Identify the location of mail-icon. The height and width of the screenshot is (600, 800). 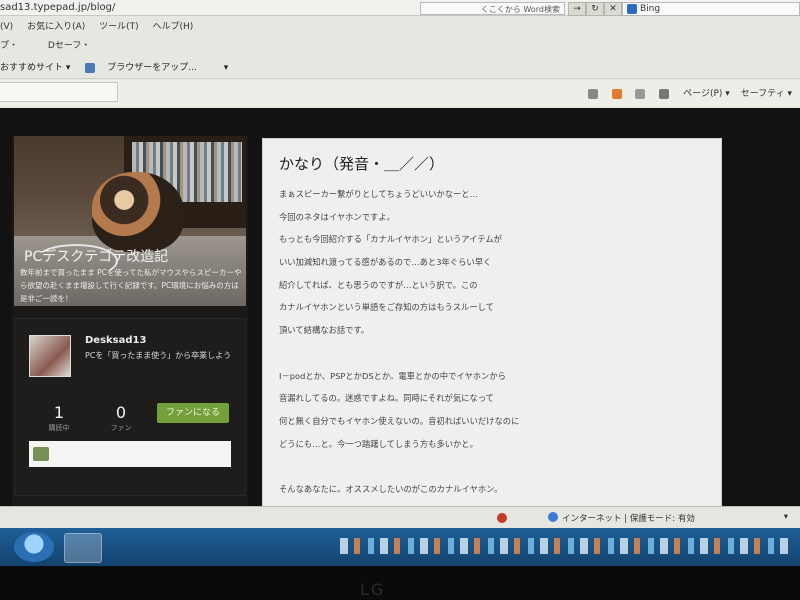
(640, 93).